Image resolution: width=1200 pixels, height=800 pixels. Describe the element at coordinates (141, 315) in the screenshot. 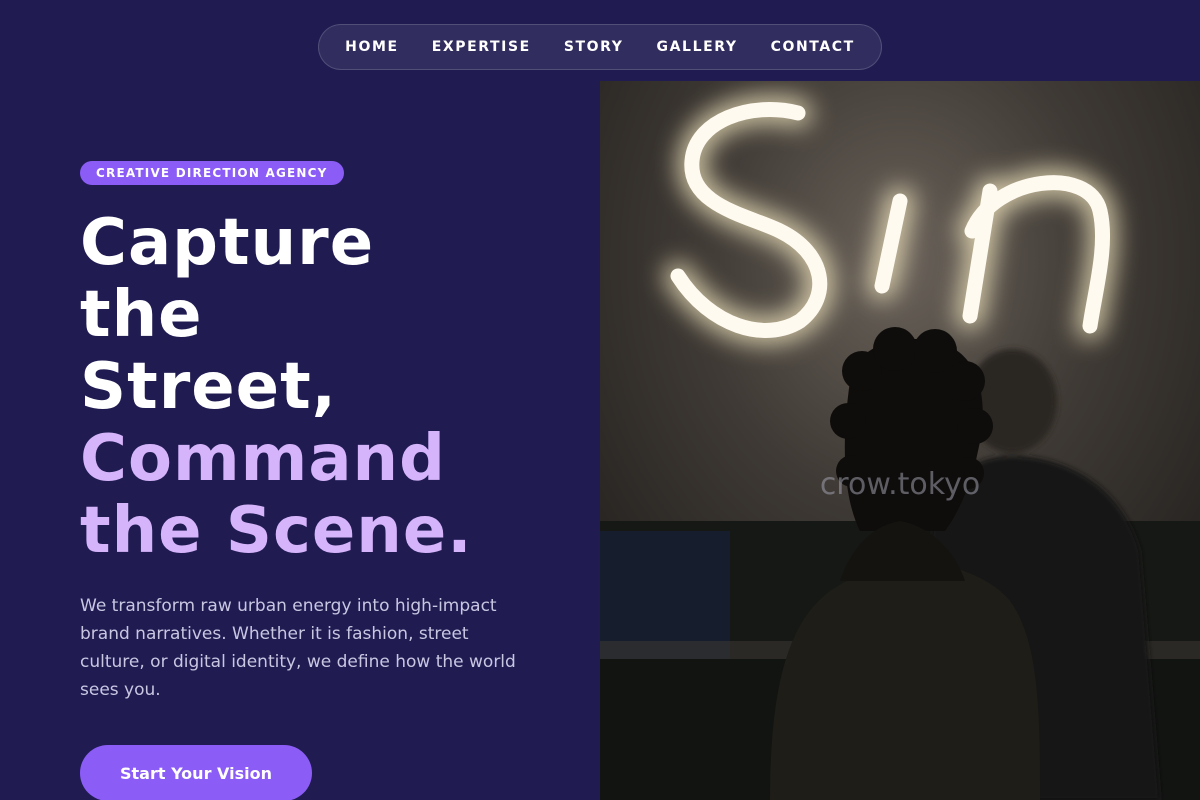

I see `headline-line: the` at that location.